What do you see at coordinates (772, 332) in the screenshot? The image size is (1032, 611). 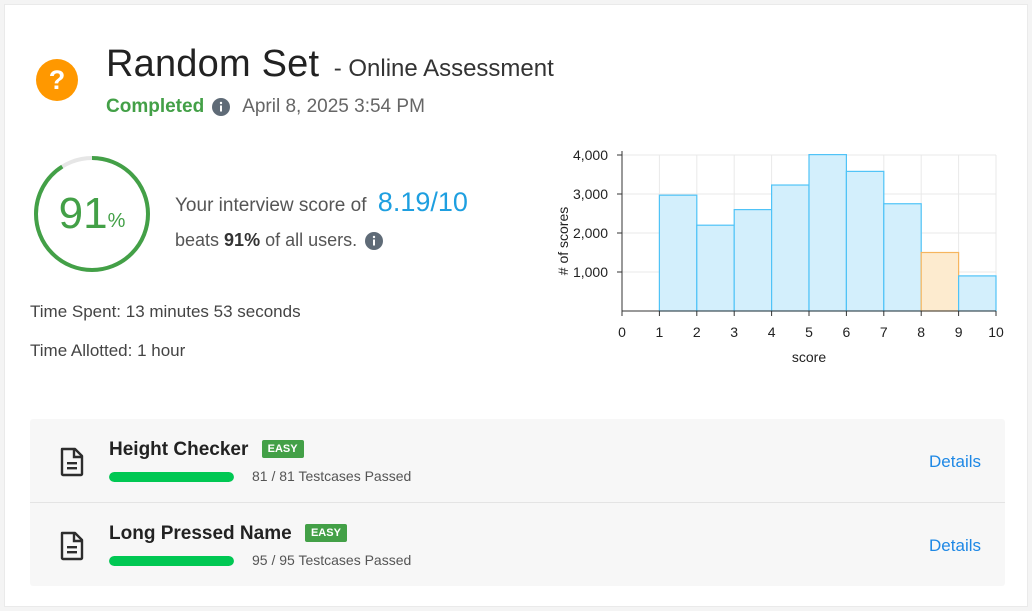 I see `x-tick-label: 4` at bounding box center [772, 332].